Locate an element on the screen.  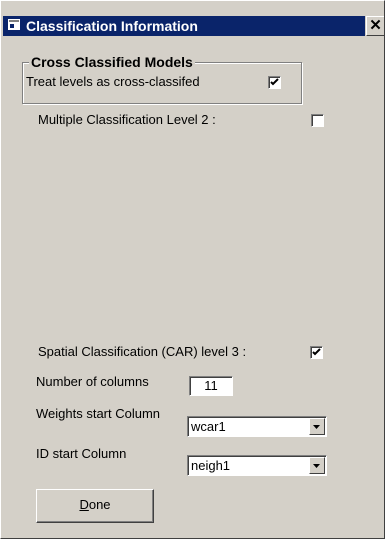
number-of-columns-label: Number of columns is located at coordinates (92, 381).